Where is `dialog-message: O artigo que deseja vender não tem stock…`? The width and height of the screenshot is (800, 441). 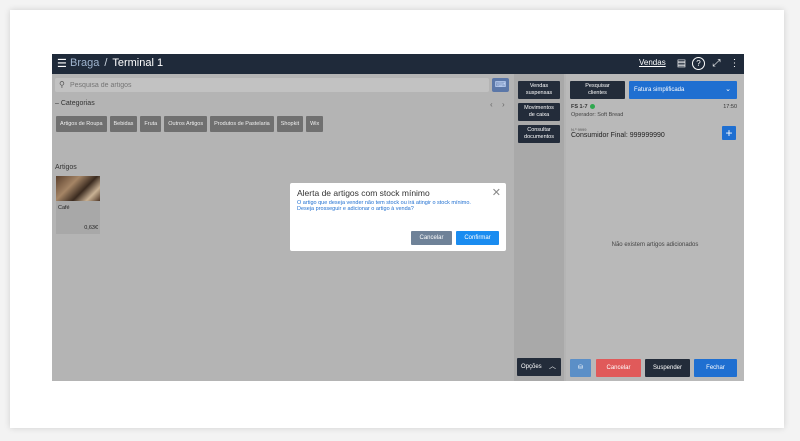
dialog-message: O artigo que deseja vender não tem stock… is located at coordinates (394, 206).